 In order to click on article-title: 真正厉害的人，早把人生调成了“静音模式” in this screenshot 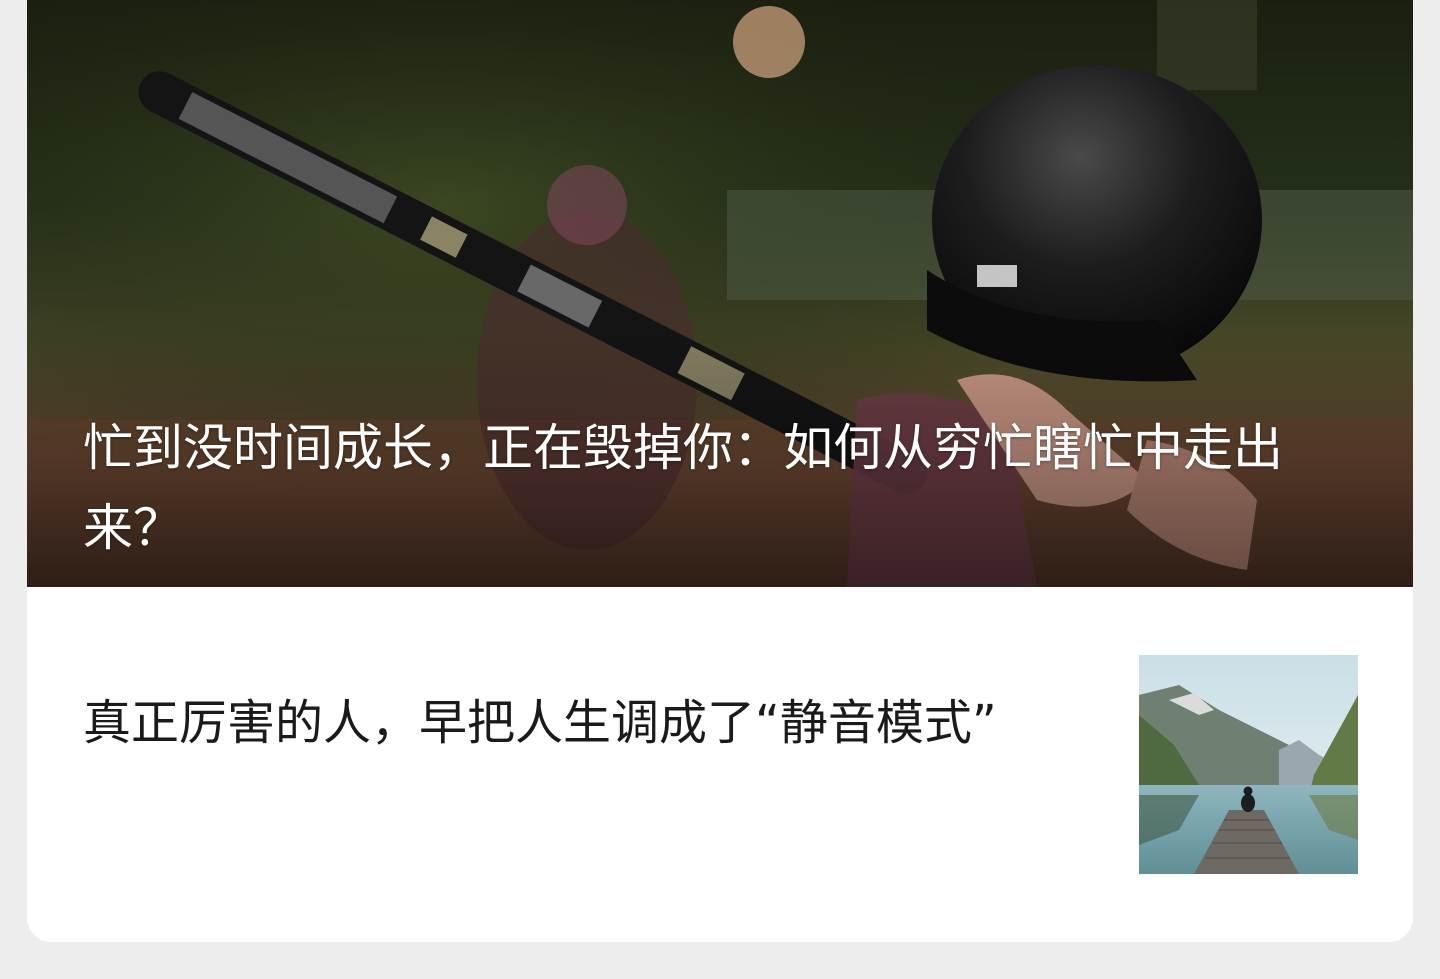, I will do `click(540, 723)`.